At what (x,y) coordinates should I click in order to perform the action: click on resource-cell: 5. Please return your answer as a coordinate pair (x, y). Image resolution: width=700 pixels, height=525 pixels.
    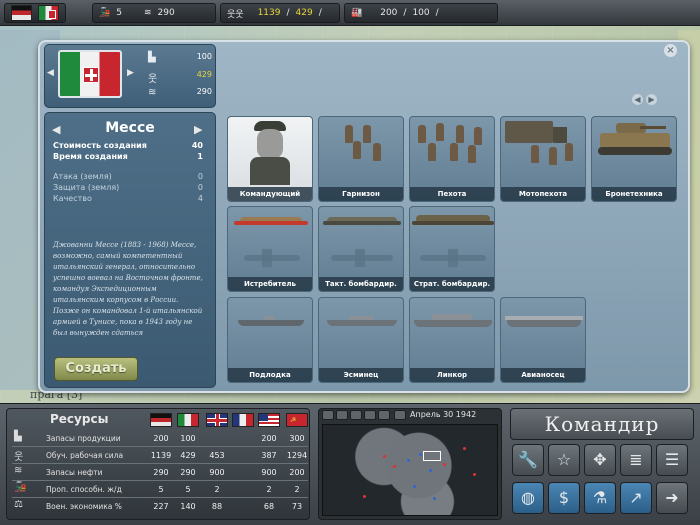
    Looking at the image, I should click on (188, 489).